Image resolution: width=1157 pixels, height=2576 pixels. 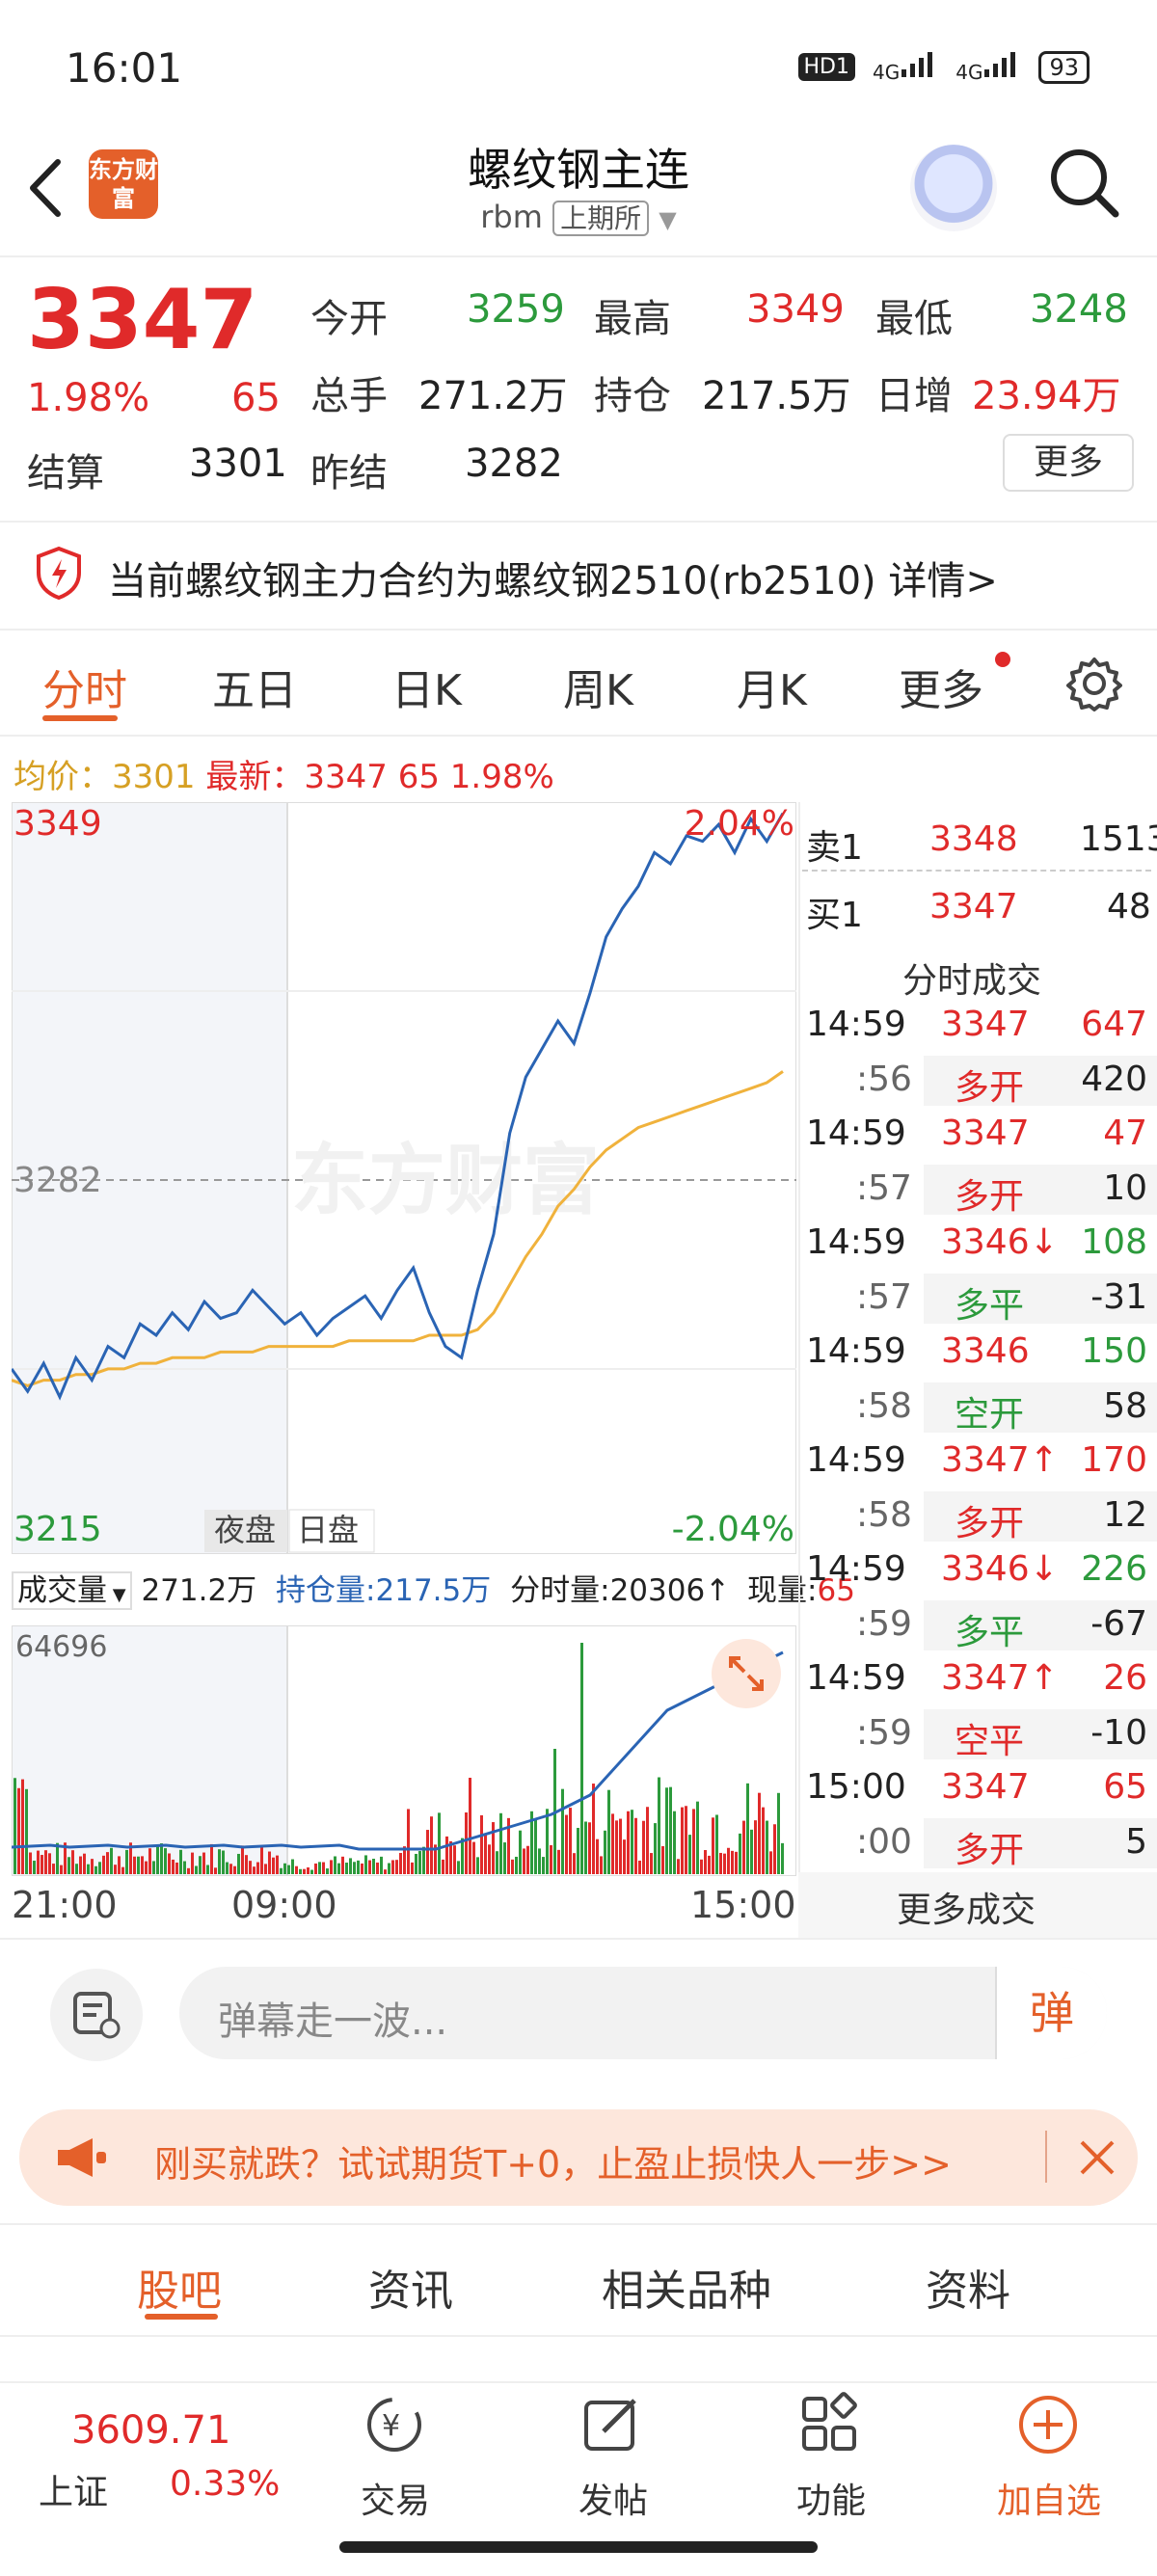 I want to click on tab-five-day: 五日, so click(x=254, y=686).